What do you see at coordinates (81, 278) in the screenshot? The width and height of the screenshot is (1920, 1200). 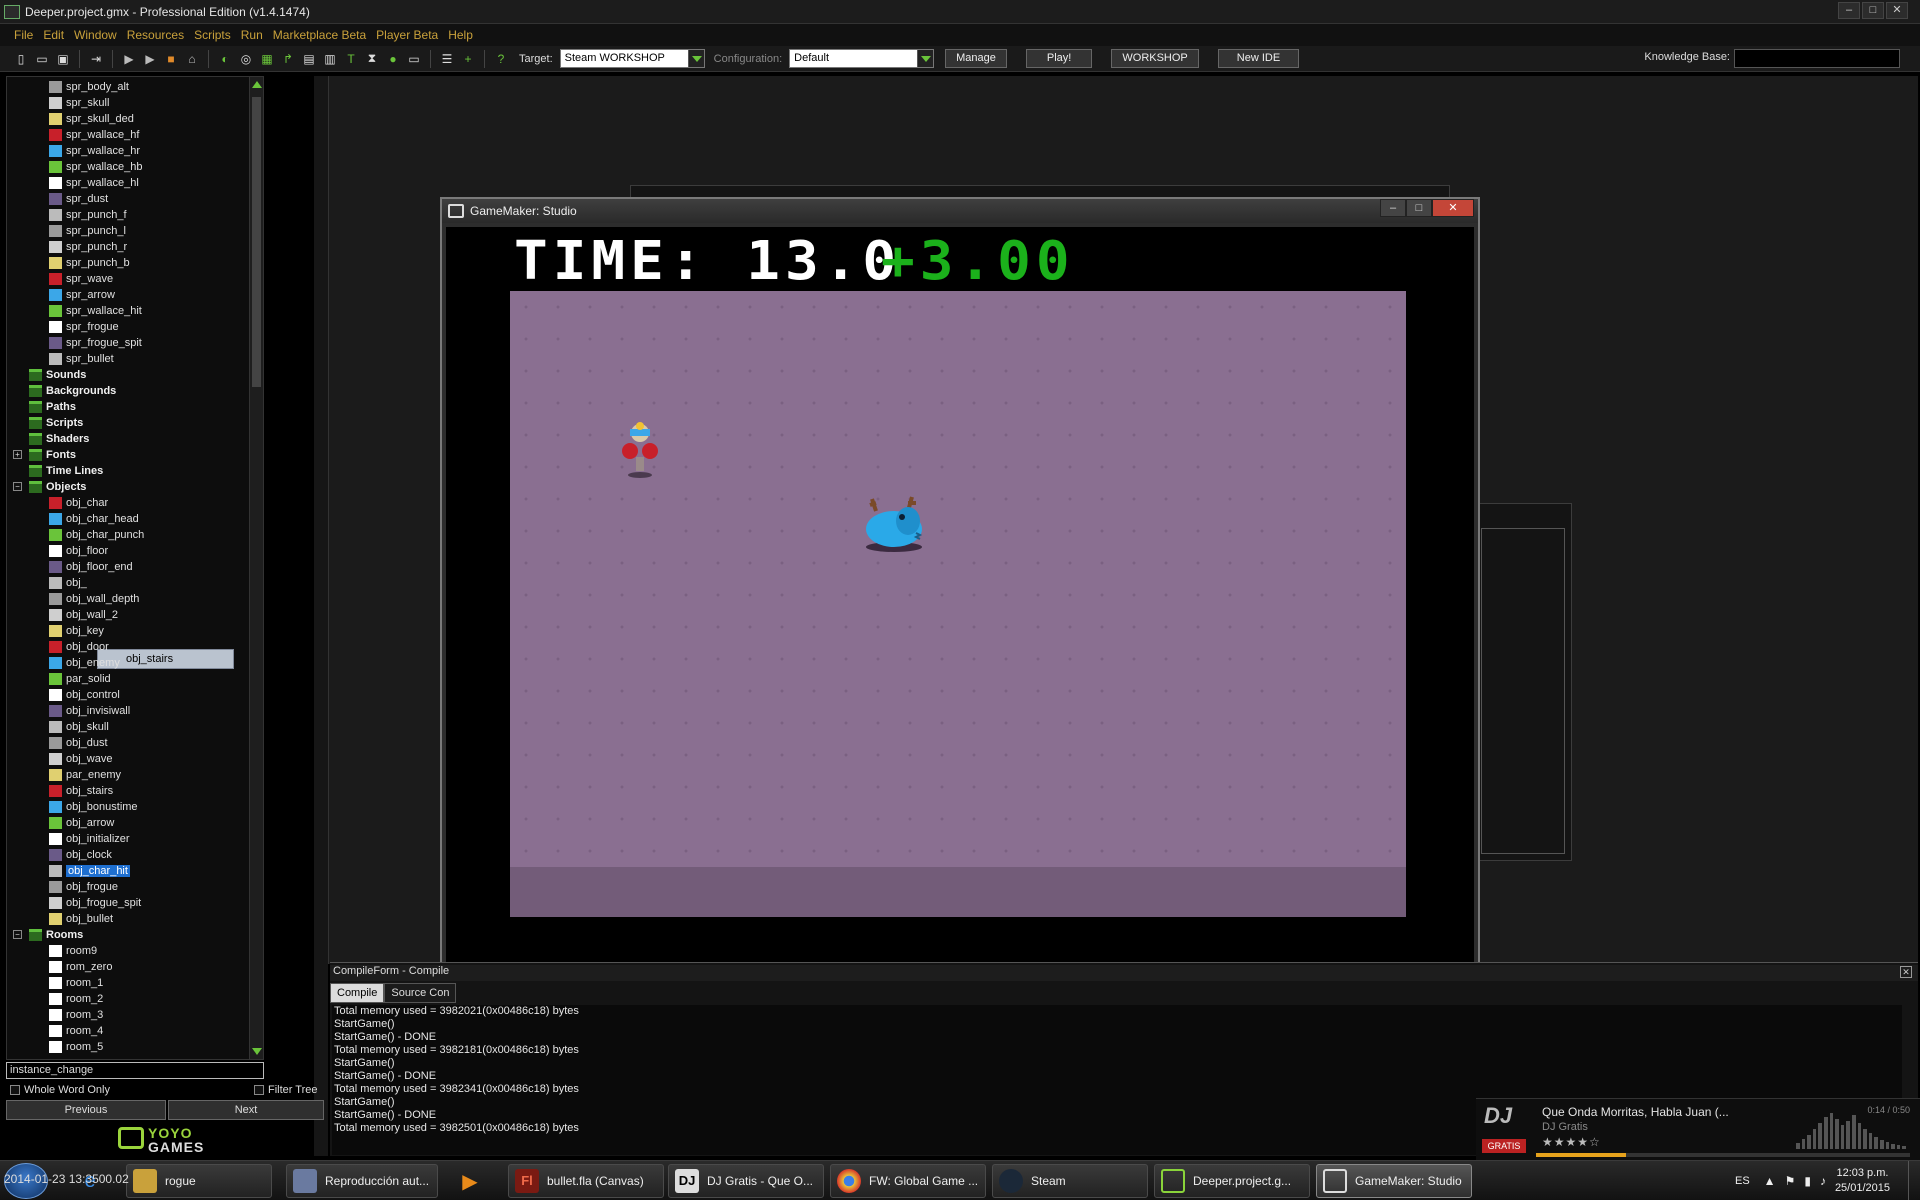 I see `tree-item: spr_wave` at bounding box center [81, 278].